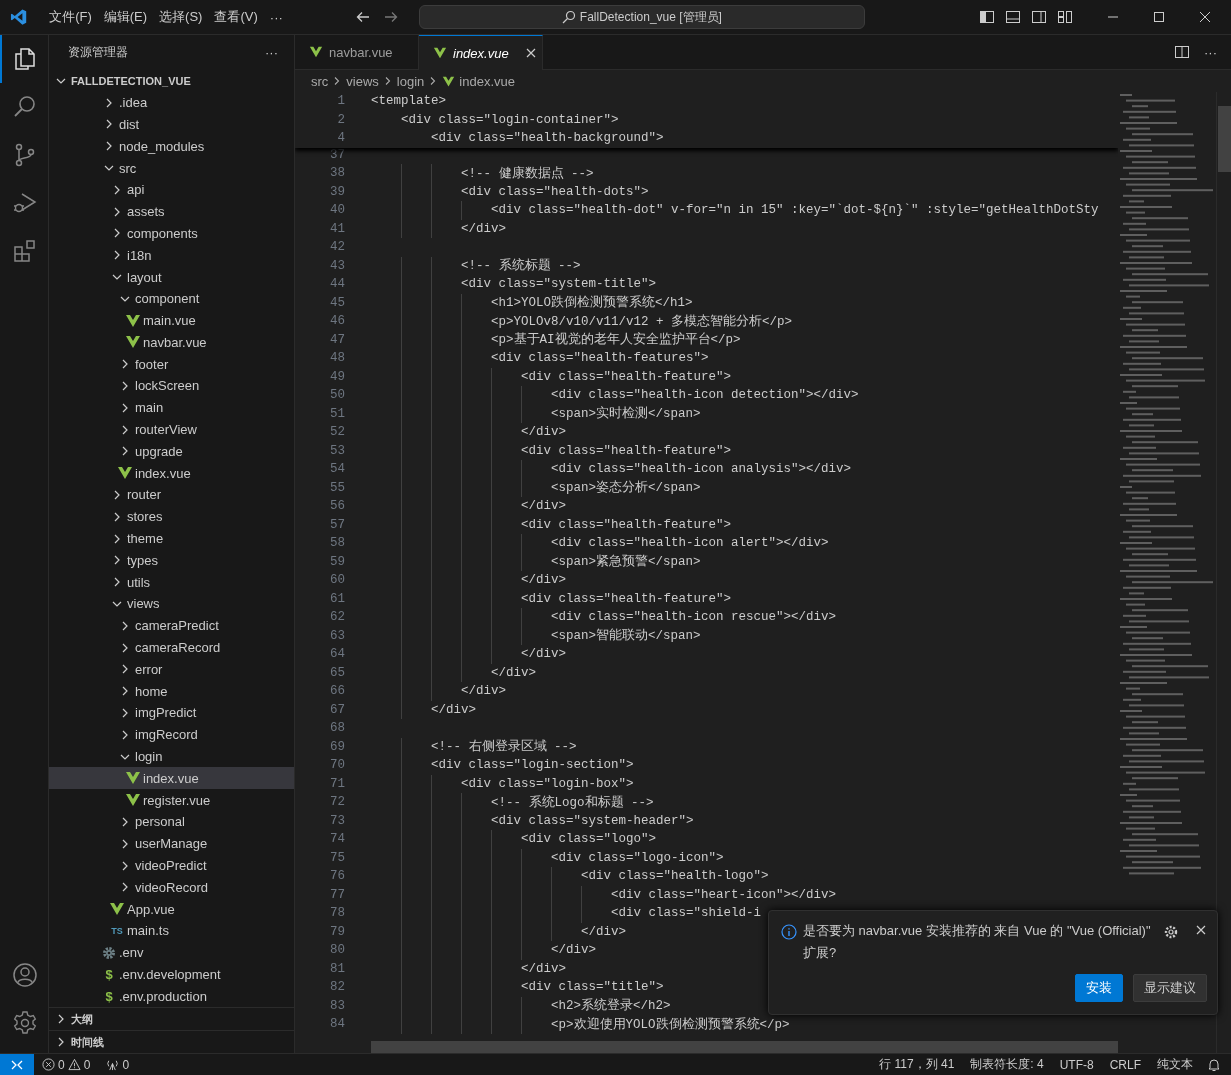  I want to click on back-arrow-icon, so click(362, 17).